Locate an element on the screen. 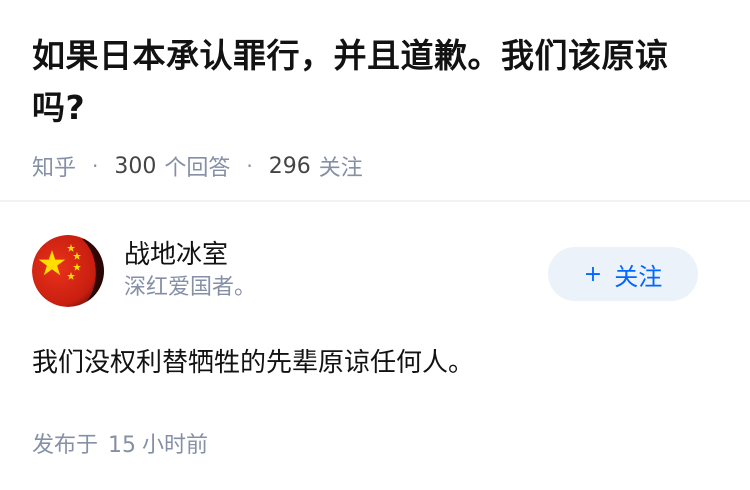  author-bio: 深红爱国者。 is located at coordinates (190, 287).